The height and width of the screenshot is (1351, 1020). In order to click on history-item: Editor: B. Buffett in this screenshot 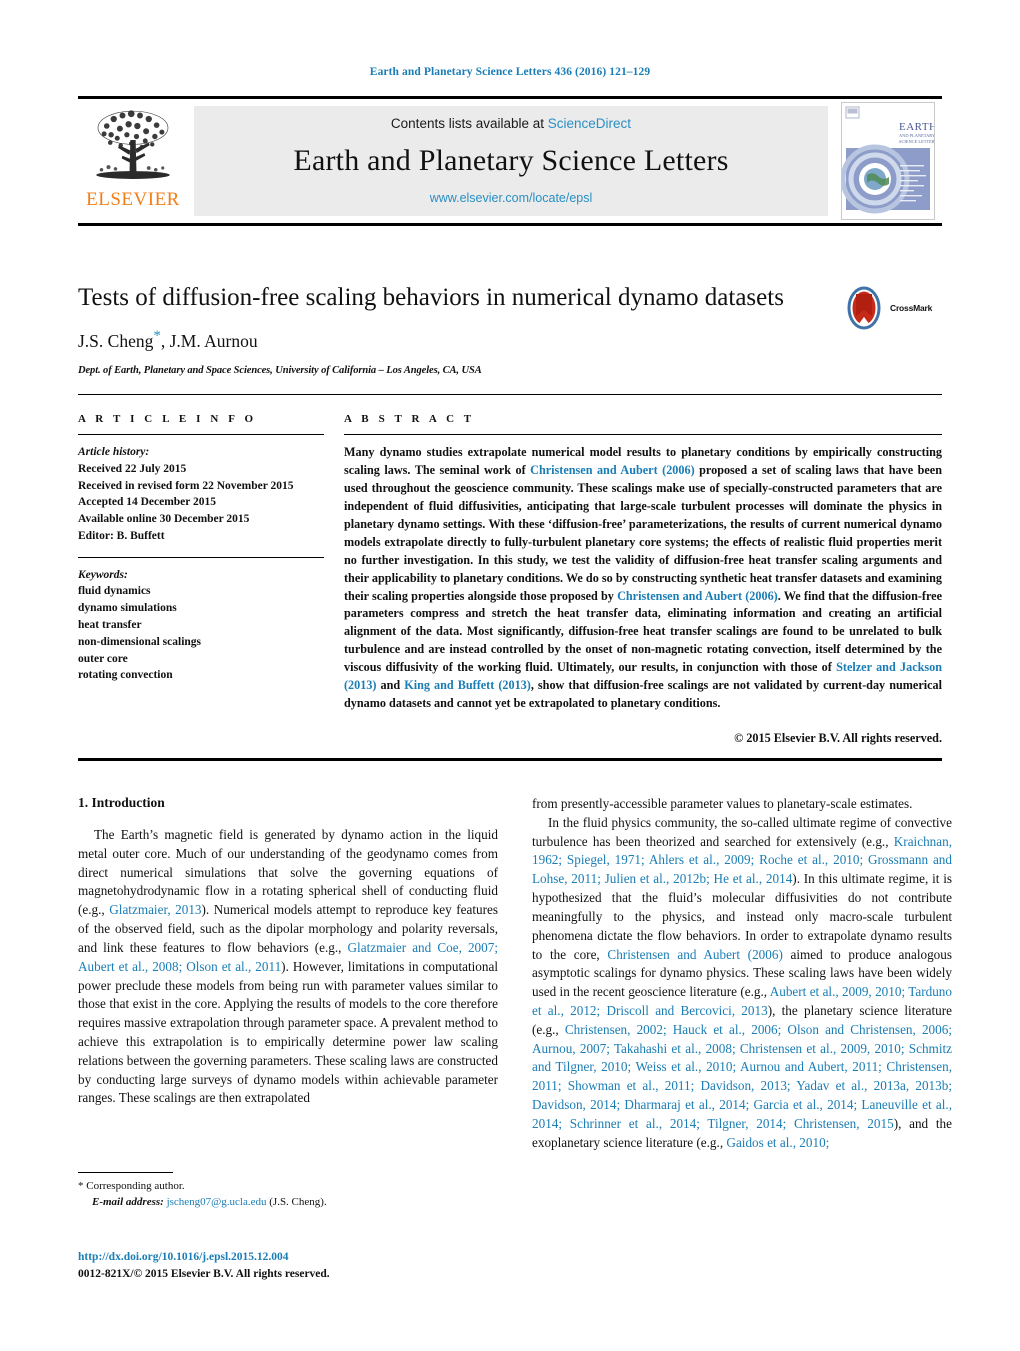, I will do `click(121, 535)`.